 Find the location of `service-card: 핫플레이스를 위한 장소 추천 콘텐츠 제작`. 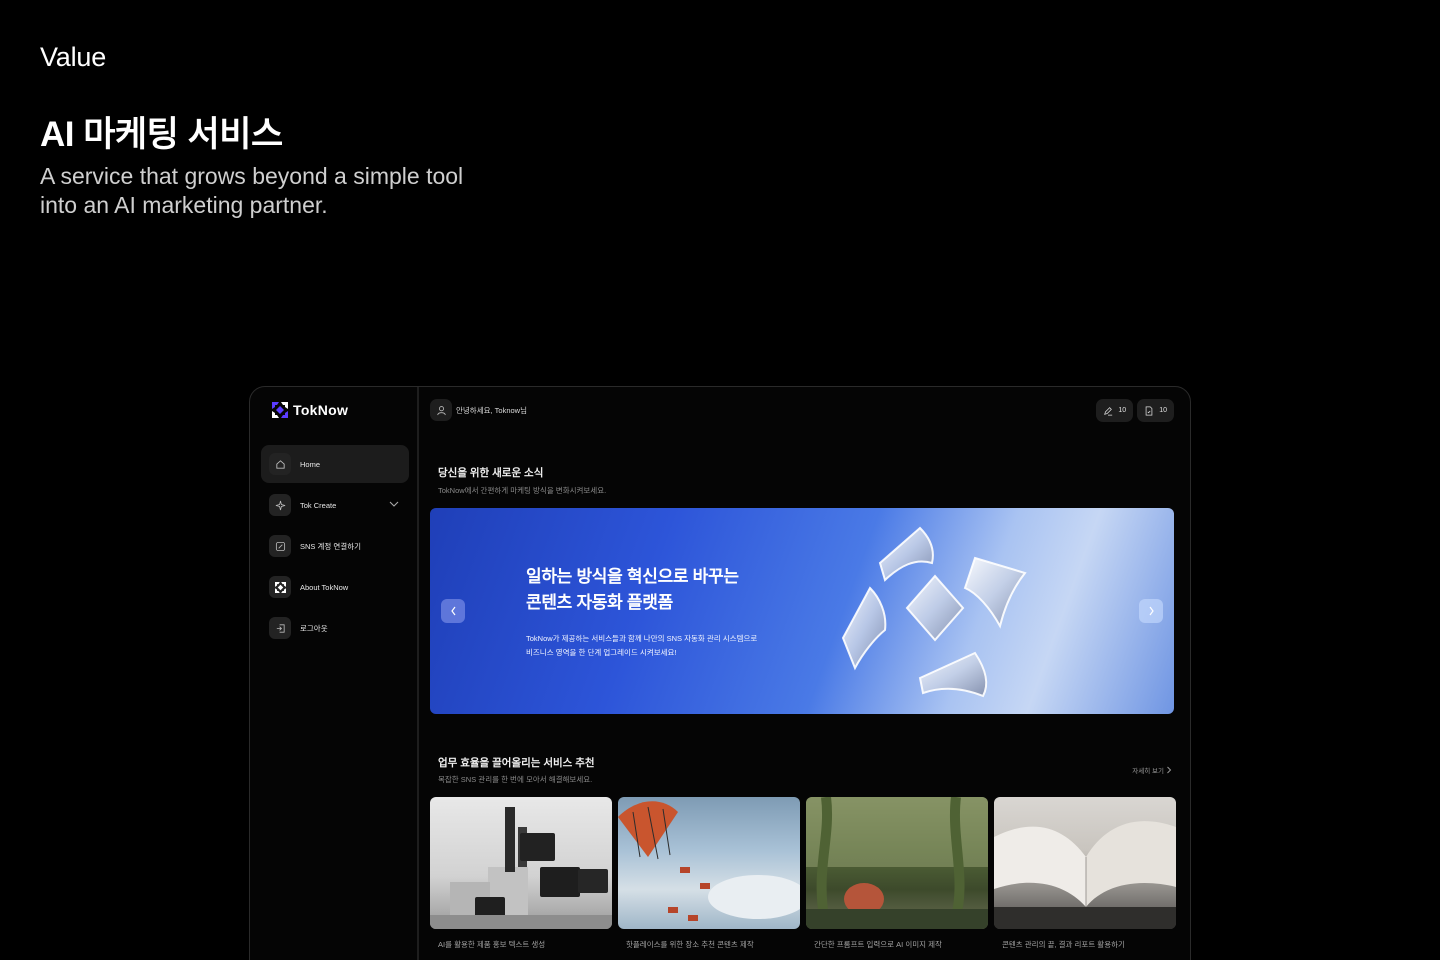

service-card: 핫플레이스를 위한 장소 추천 콘텐츠 제작 is located at coordinates (709, 873).